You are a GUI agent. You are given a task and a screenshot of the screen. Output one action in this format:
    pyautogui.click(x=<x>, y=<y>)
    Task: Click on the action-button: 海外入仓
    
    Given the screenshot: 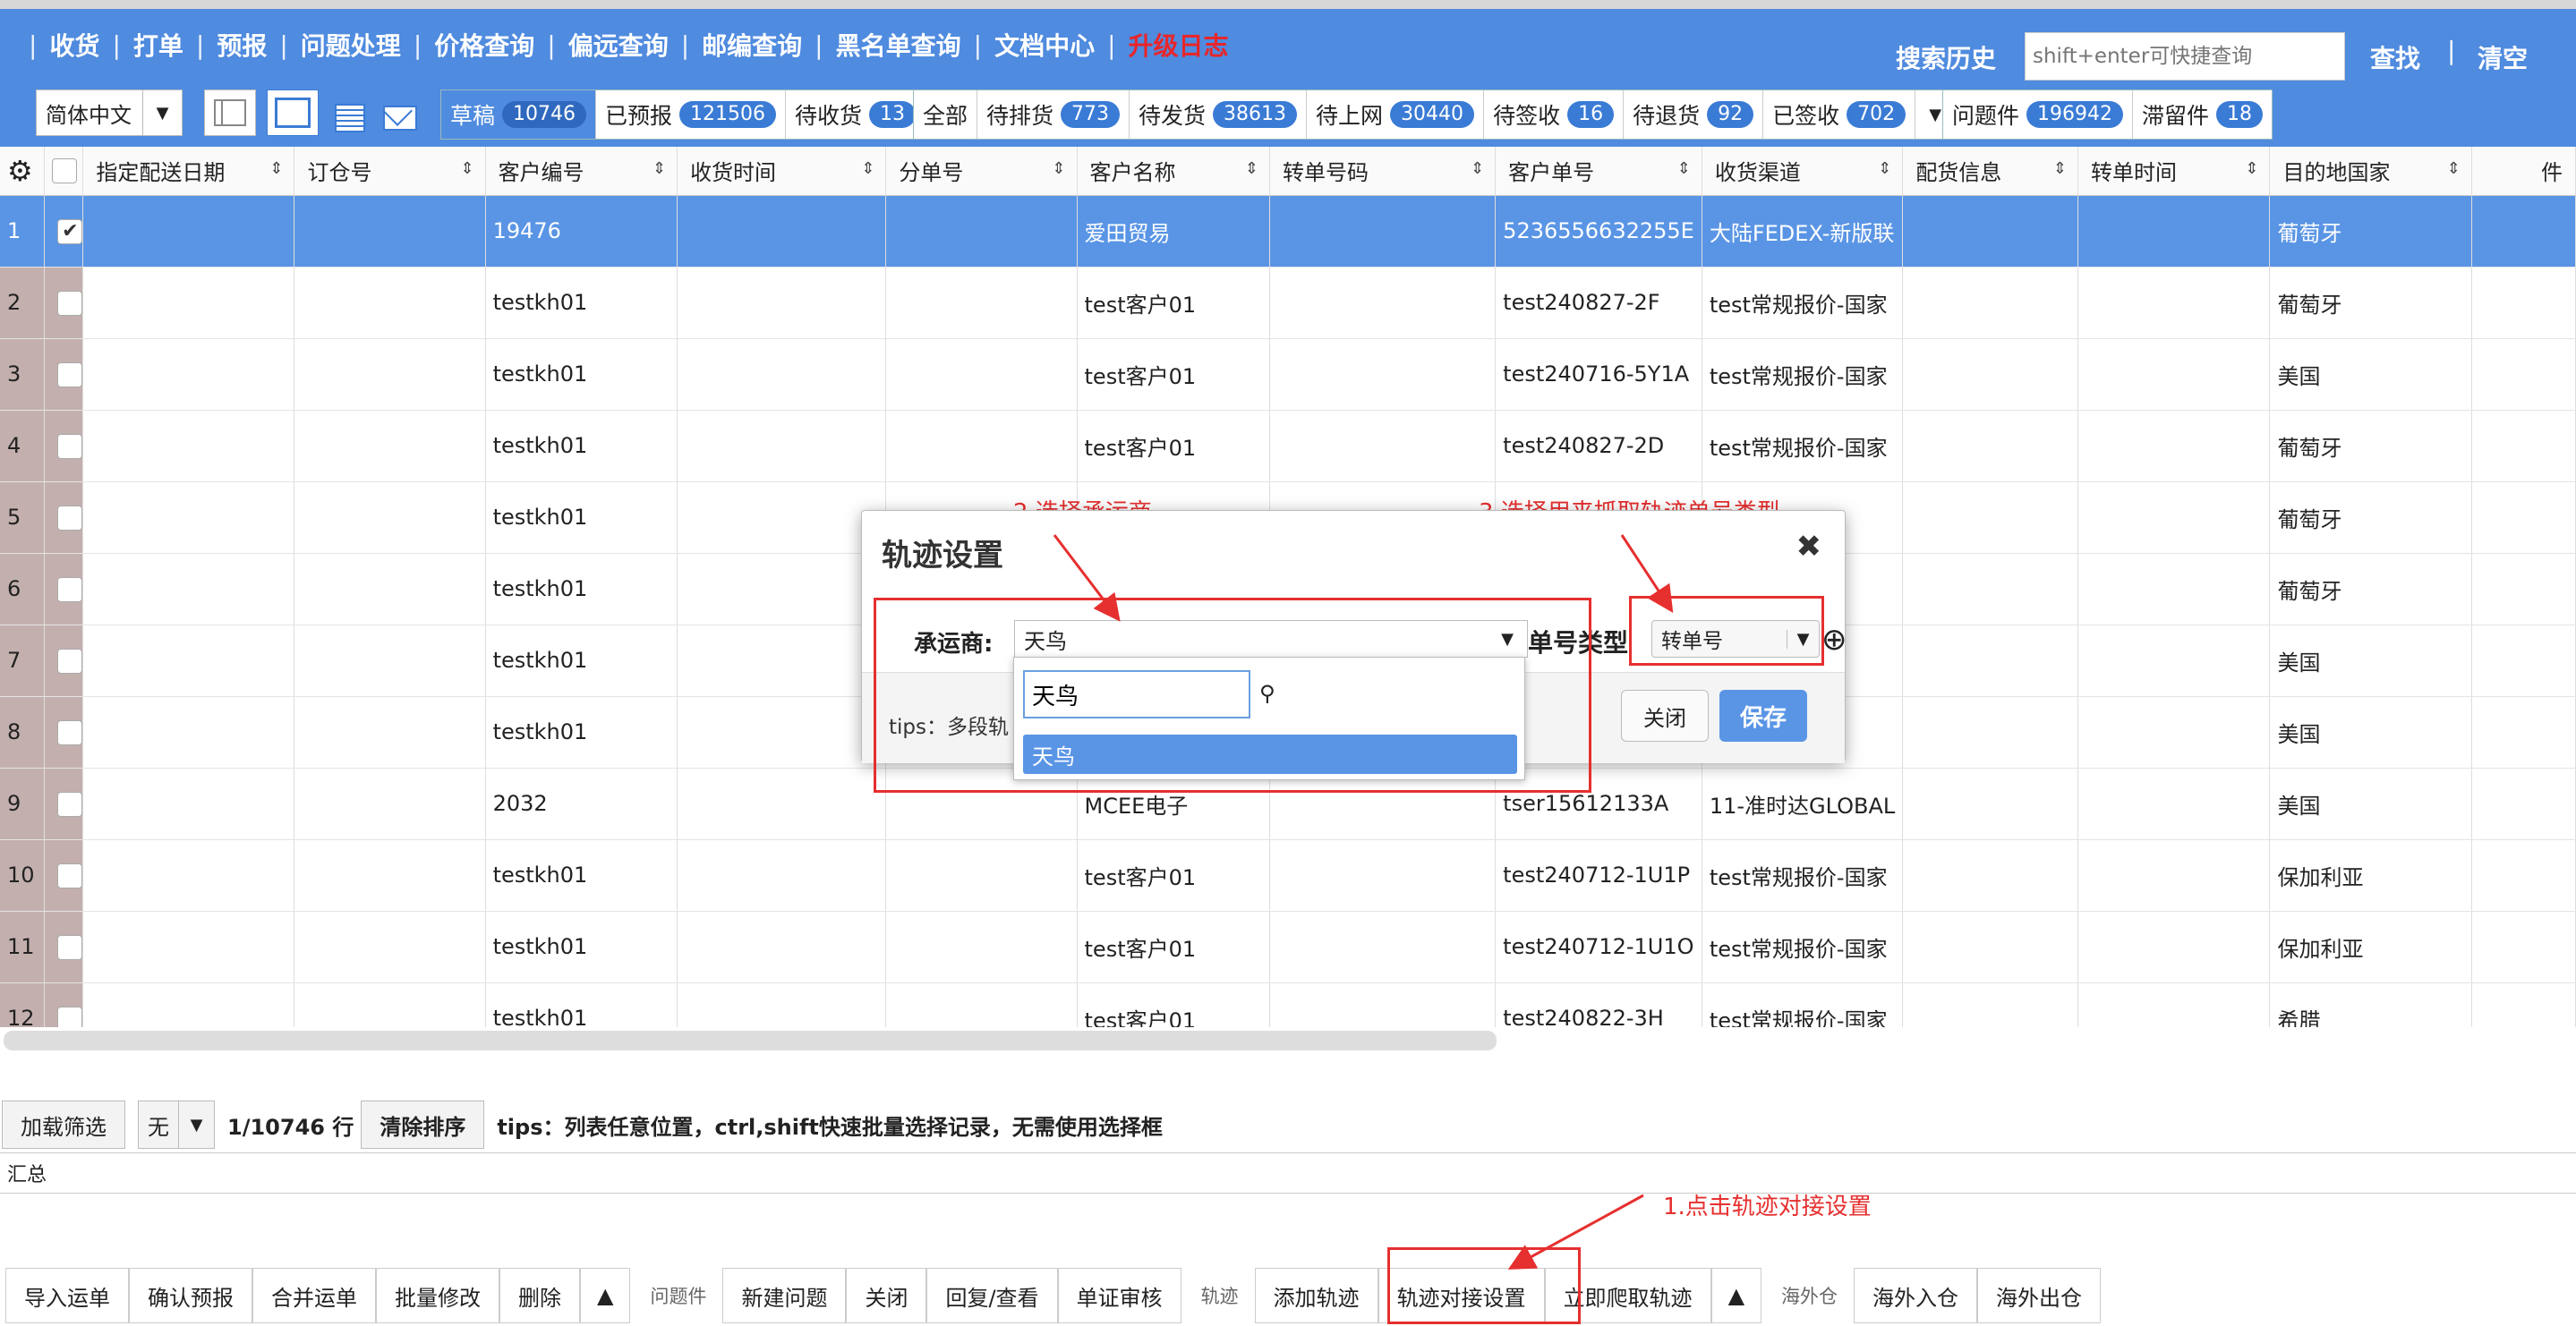 What is the action you would take?
    pyautogui.click(x=1916, y=1295)
    